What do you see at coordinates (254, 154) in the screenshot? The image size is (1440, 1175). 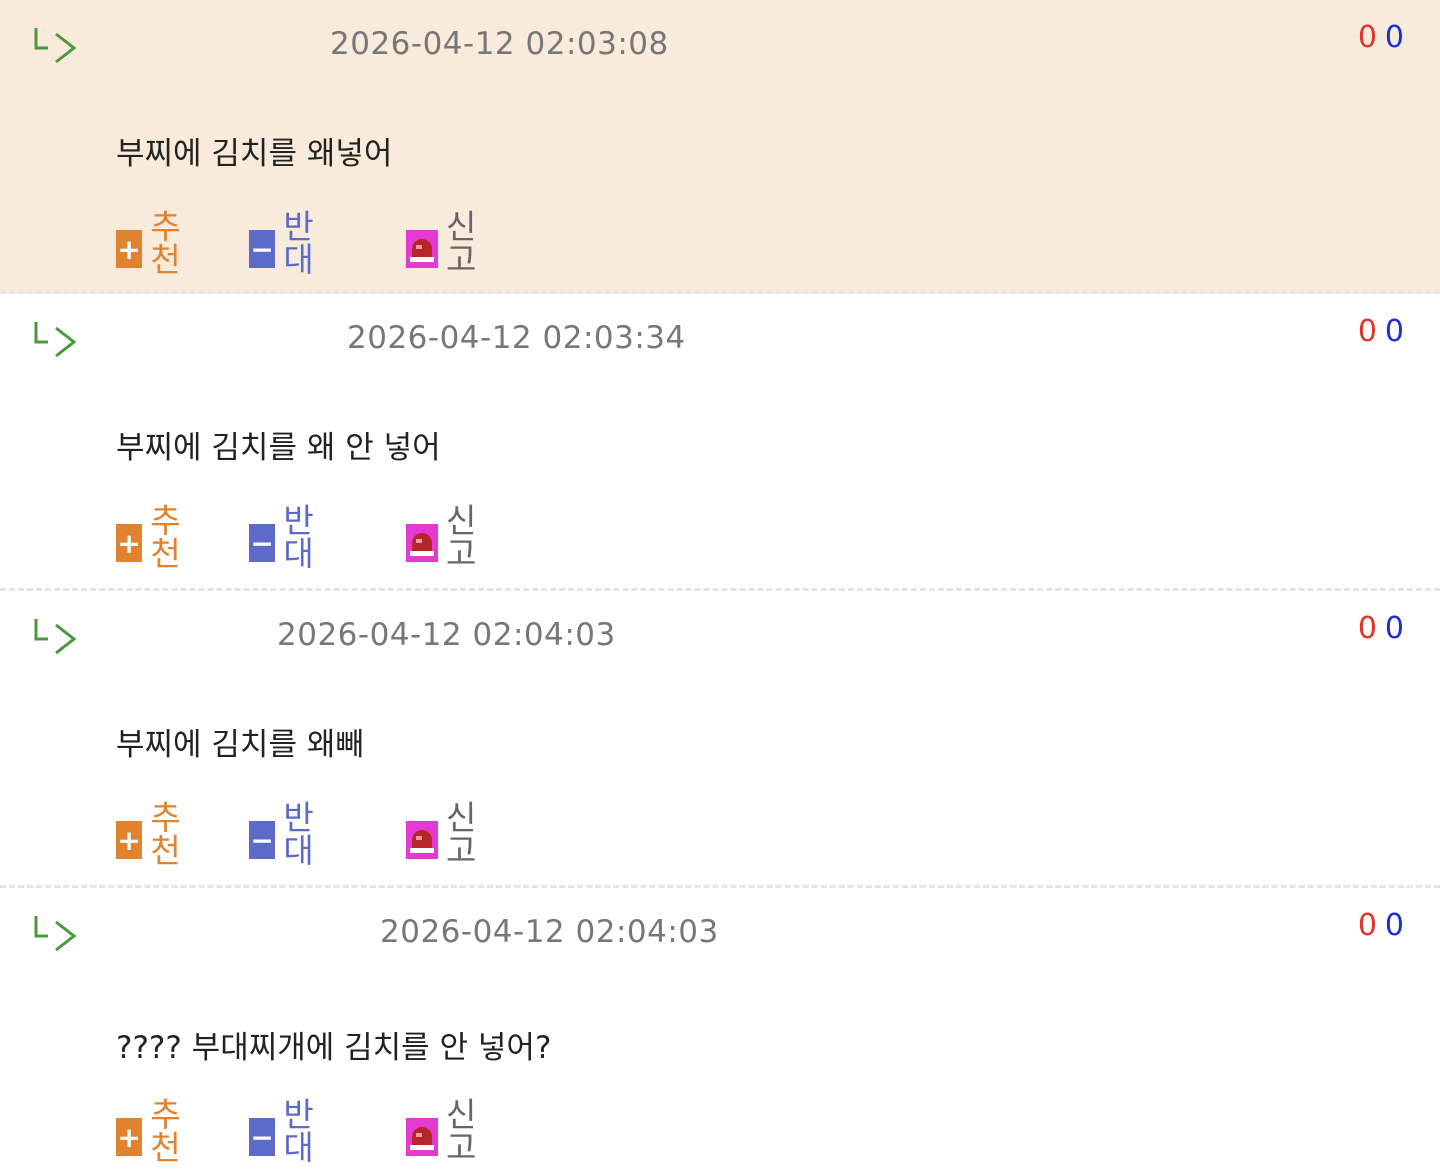 I see `comment-text: 부찌에 김치를 왜넣어` at bounding box center [254, 154].